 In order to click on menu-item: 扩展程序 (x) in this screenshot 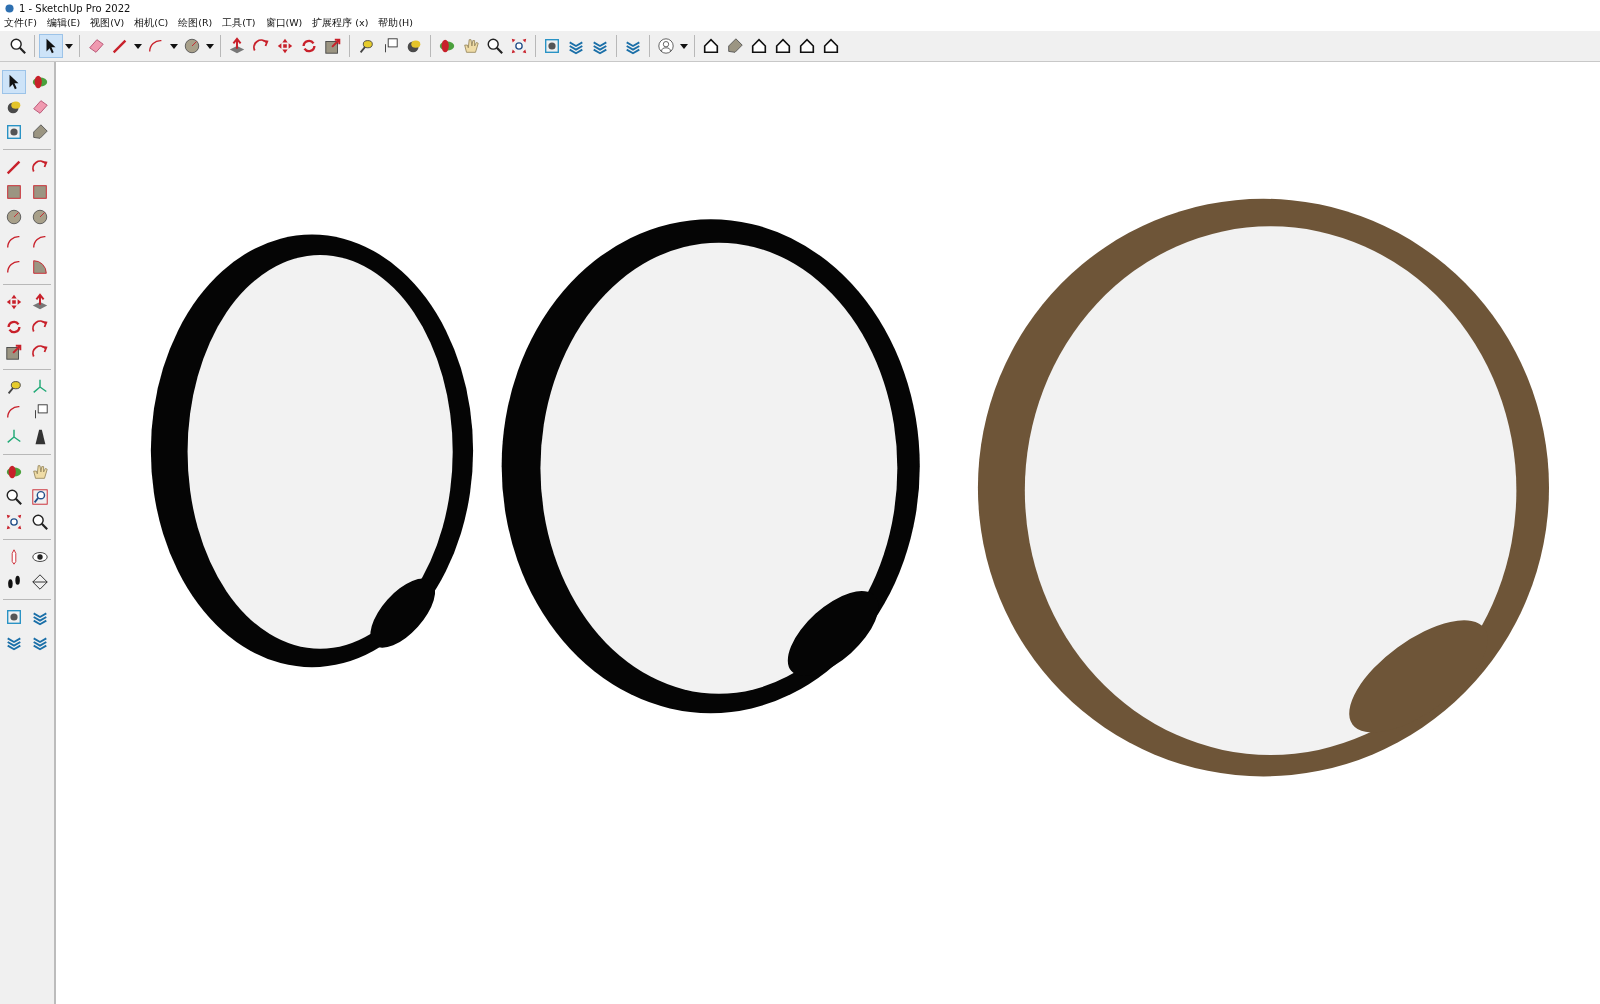, I will do `click(340, 23)`.